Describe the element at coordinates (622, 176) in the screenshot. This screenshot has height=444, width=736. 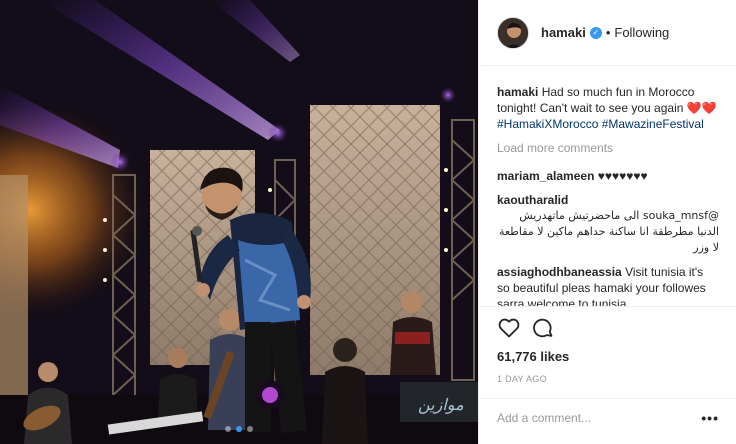
I see `comment-text: ♥♥♥♥♥♥♥` at that location.